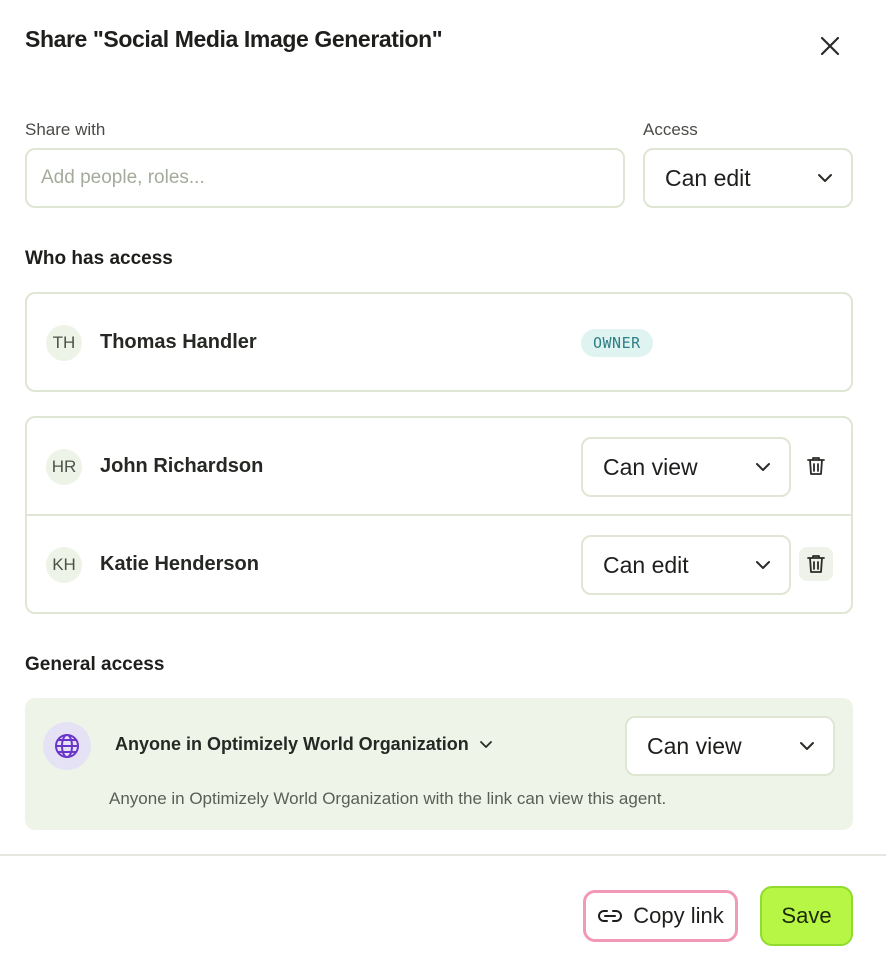 This screenshot has height=972, width=886. What do you see at coordinates (806, 916) in the screenshot?
I see `save-button: Save` at bounding box center [806, 916].